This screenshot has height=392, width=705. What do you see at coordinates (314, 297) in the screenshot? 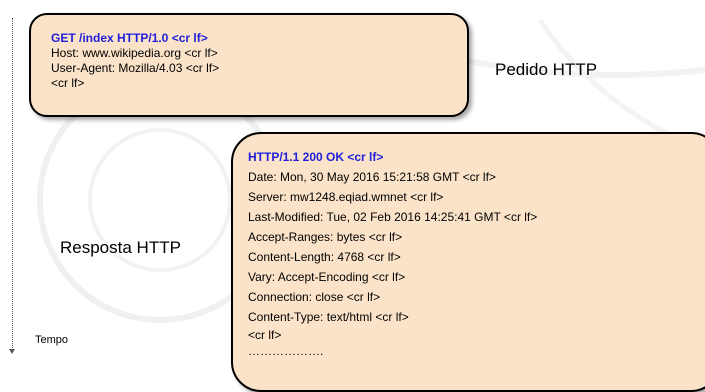
I see `response-header-line: Connection: close <cr lf>` at bounding box center [314, 297].